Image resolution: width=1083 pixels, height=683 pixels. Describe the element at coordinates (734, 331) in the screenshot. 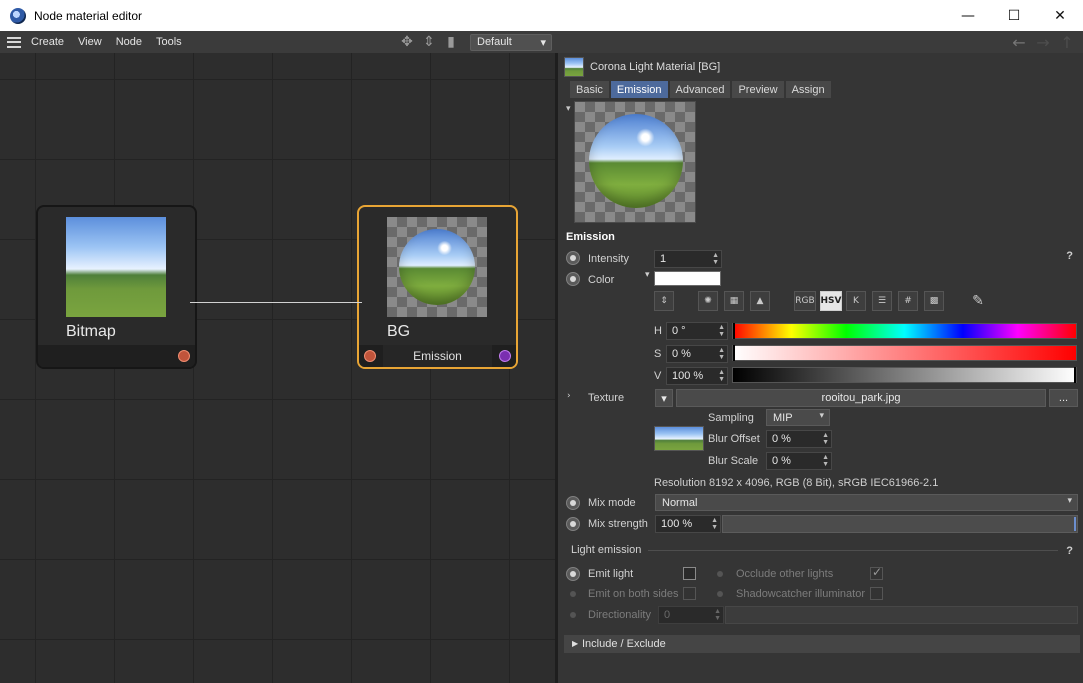

I see `hue-slider-handle` at that location.